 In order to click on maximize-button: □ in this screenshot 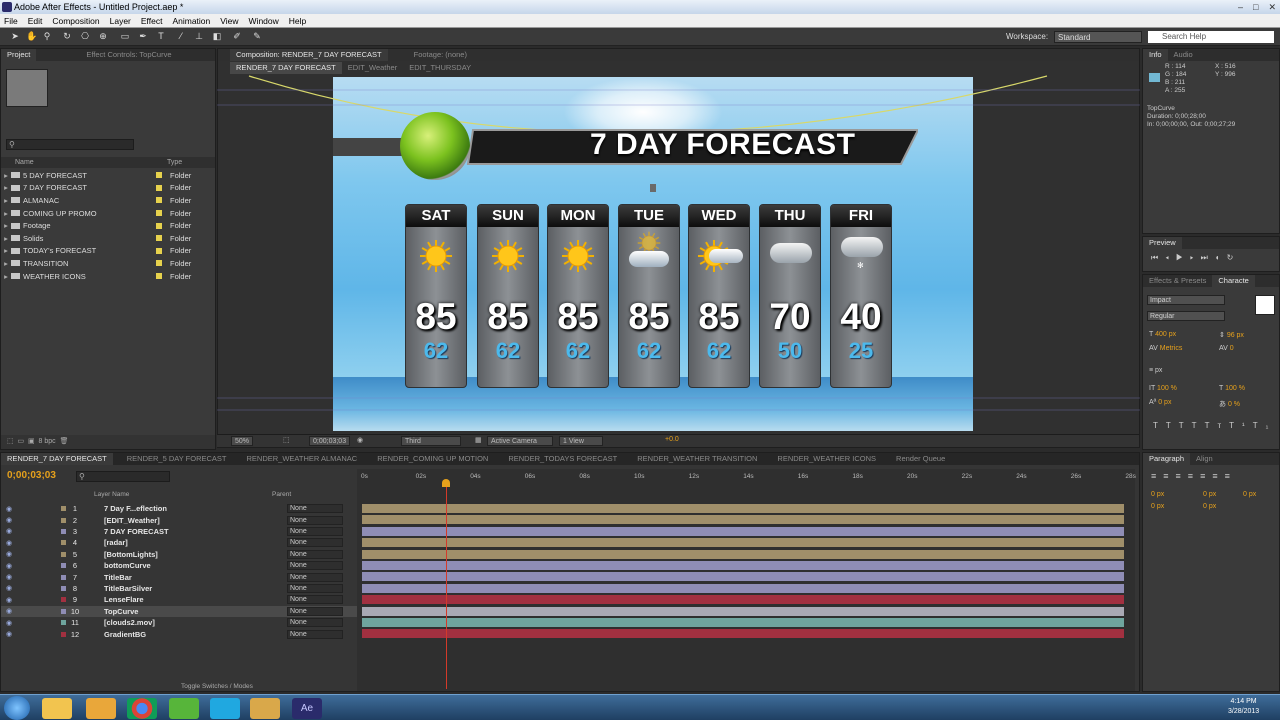, I will do `click(1255, 7)`.